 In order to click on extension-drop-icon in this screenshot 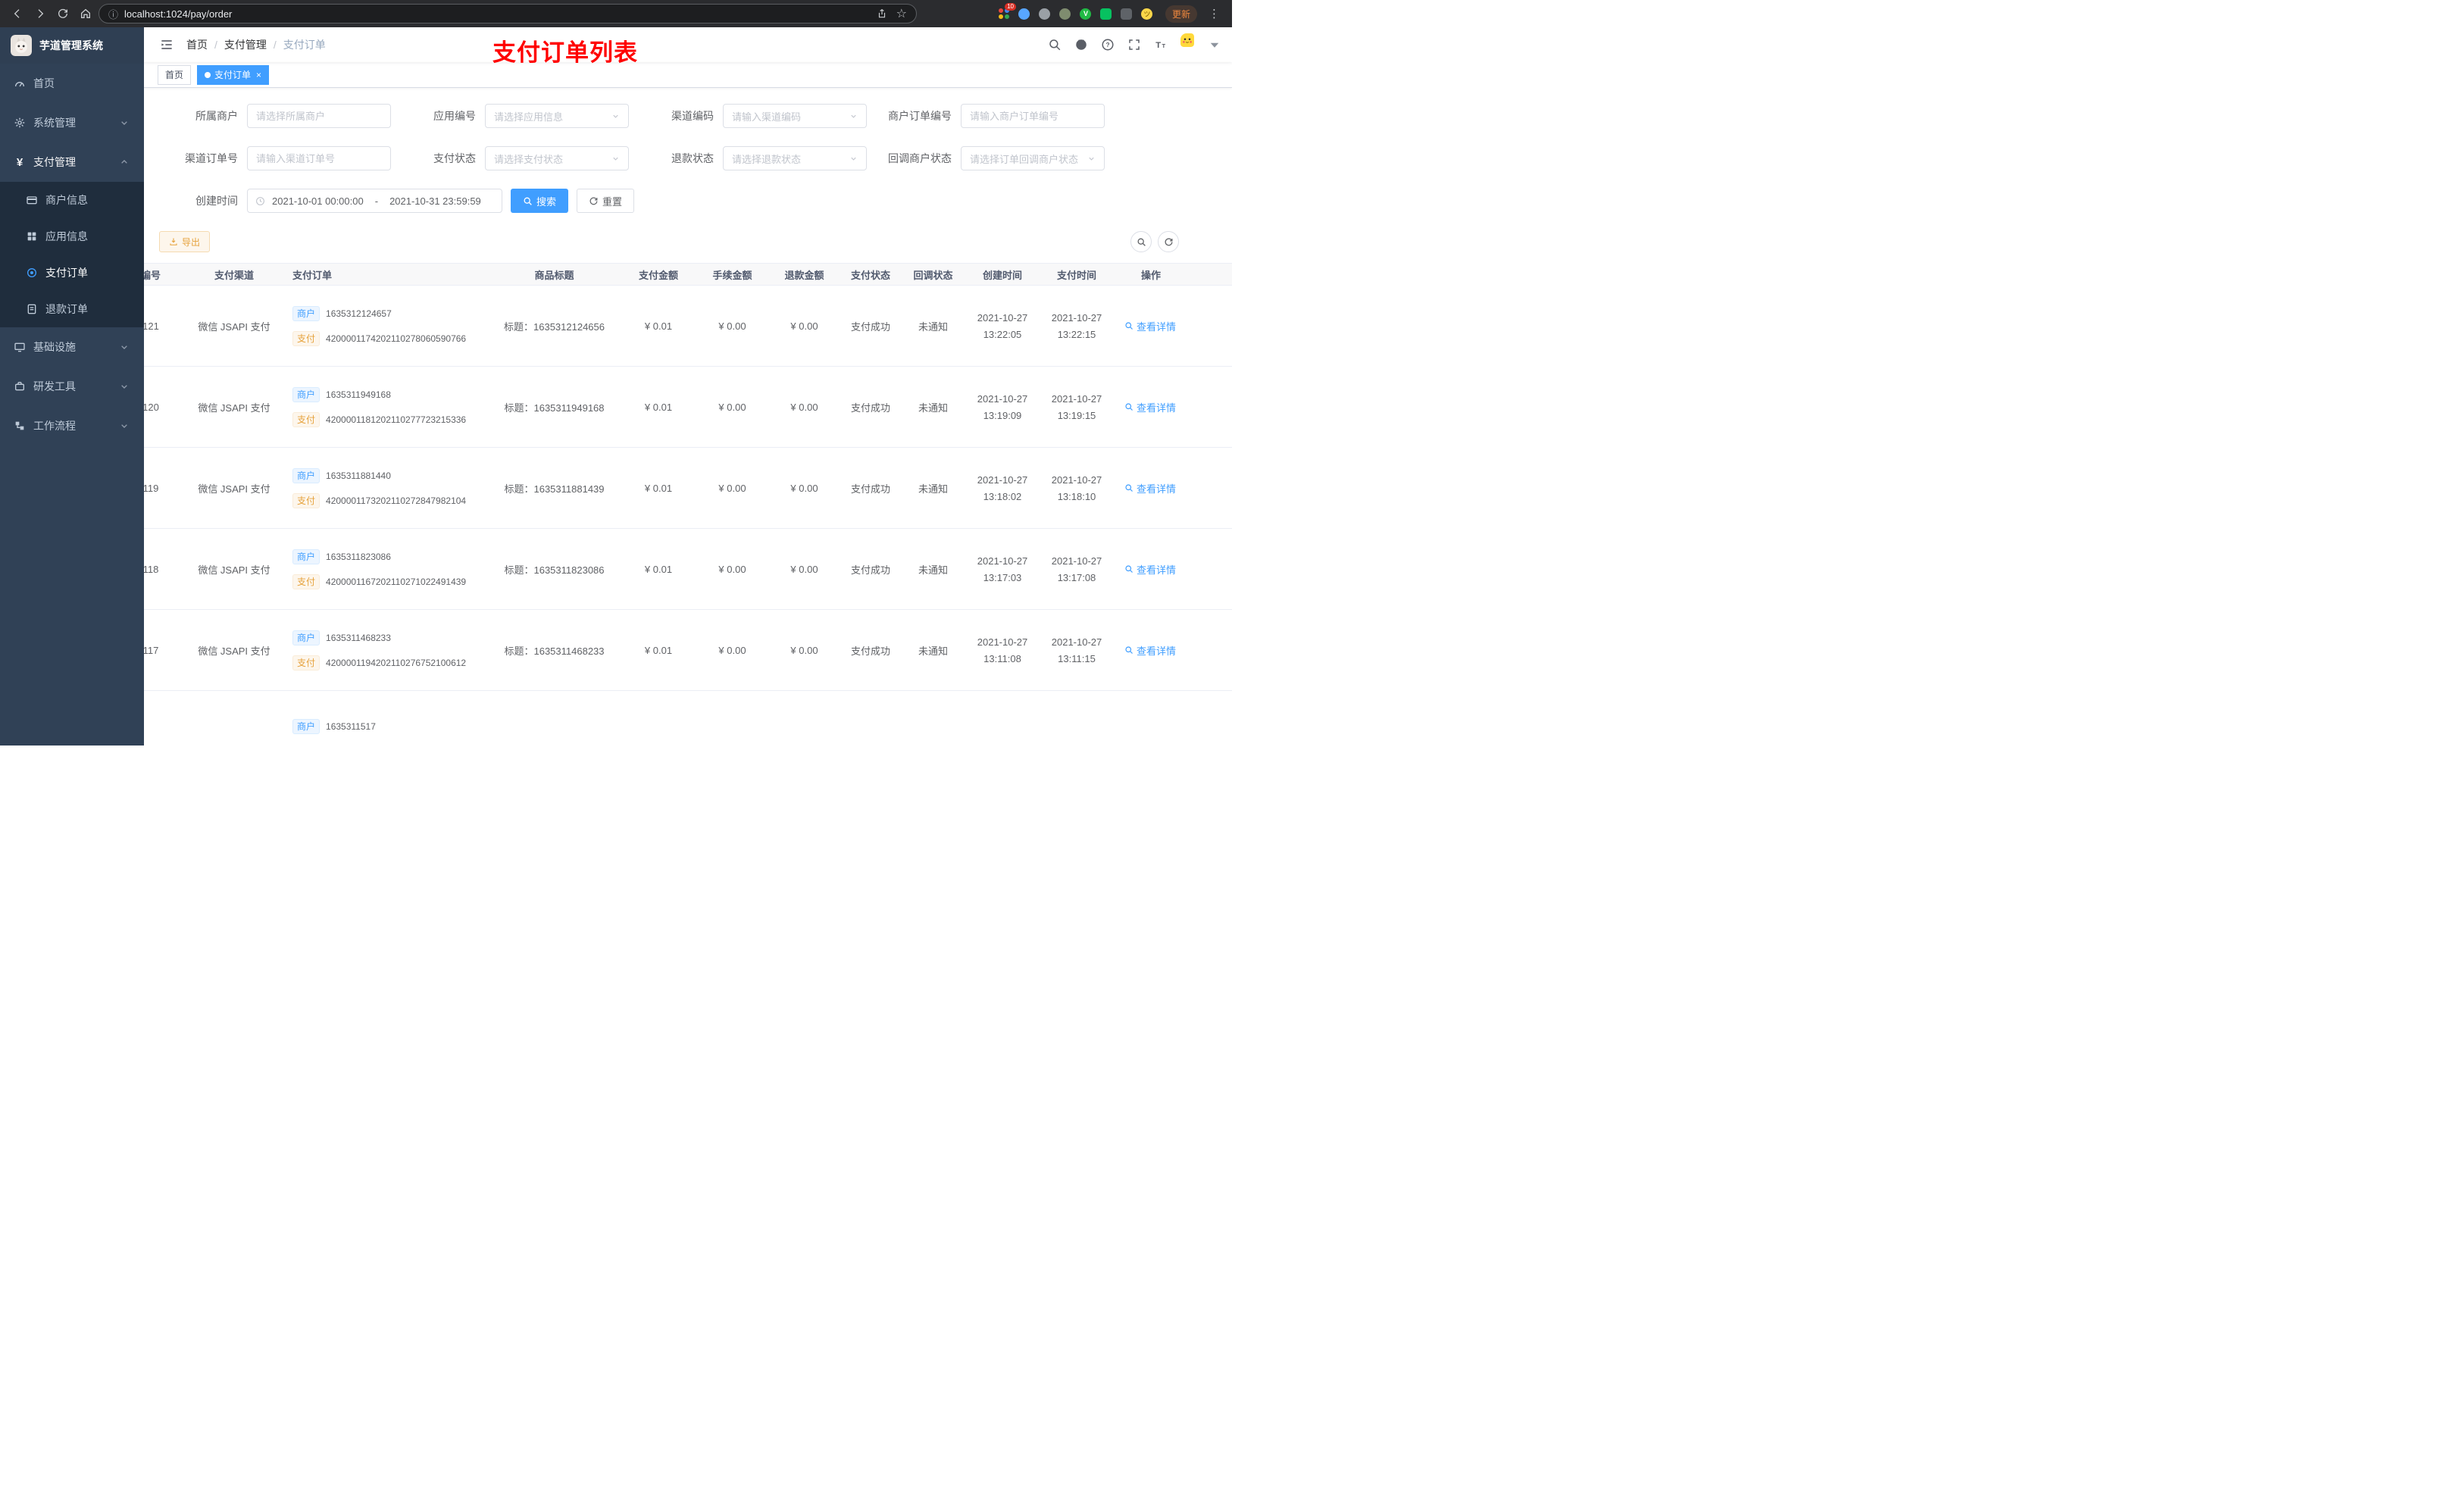, I will do `click(1024, 13)`.